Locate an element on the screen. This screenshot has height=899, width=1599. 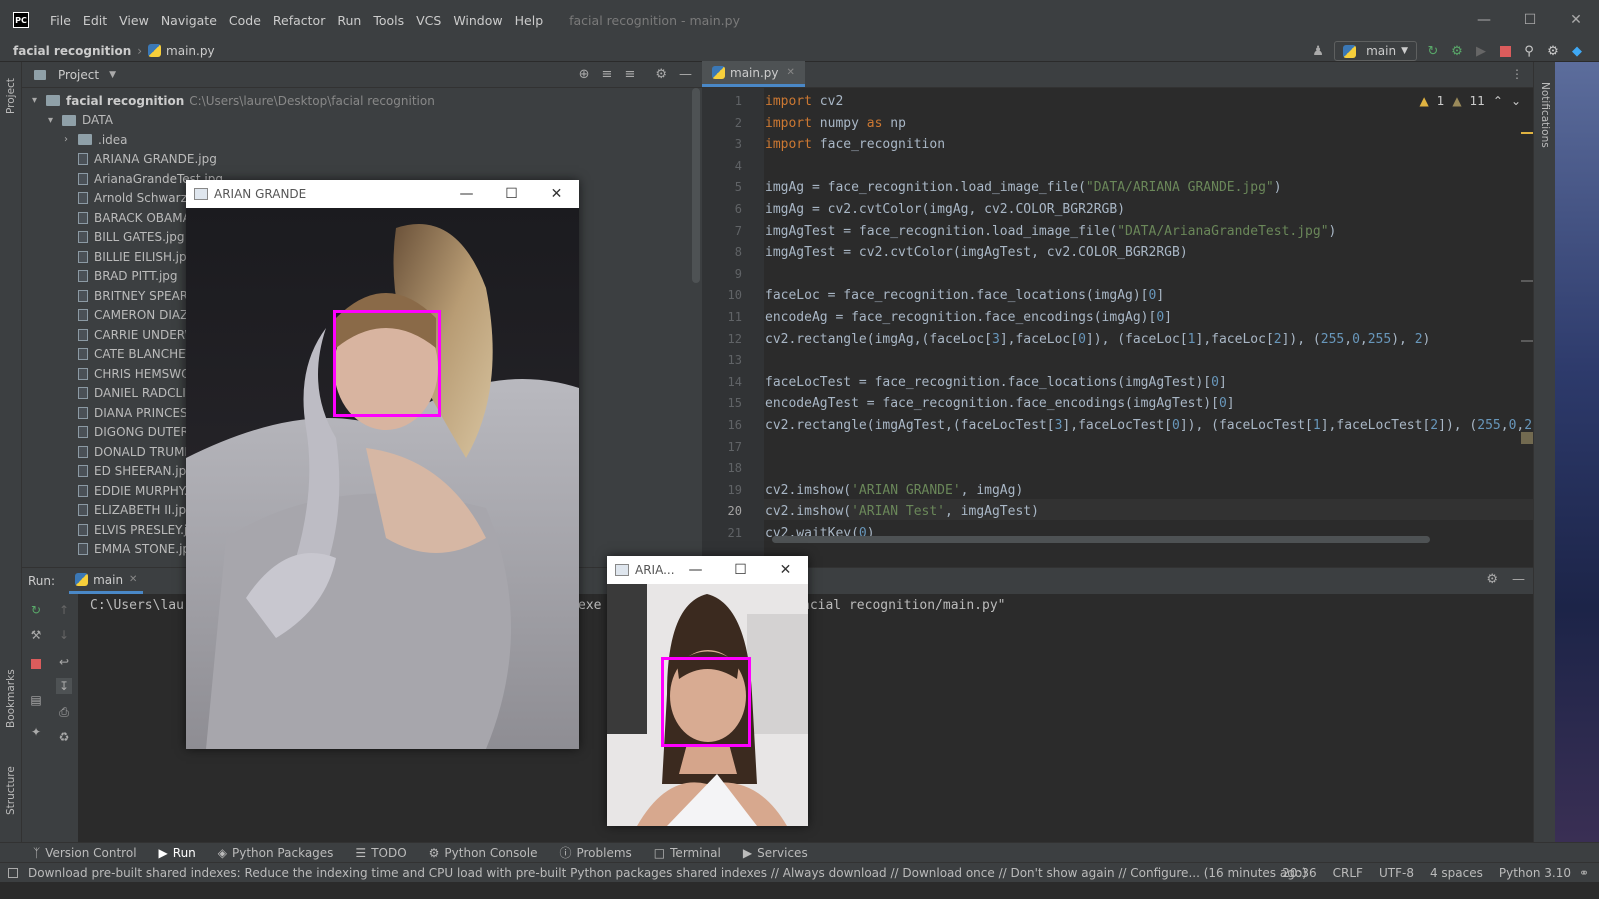
project-tool-button: Project is located at coordinates (11, 94).